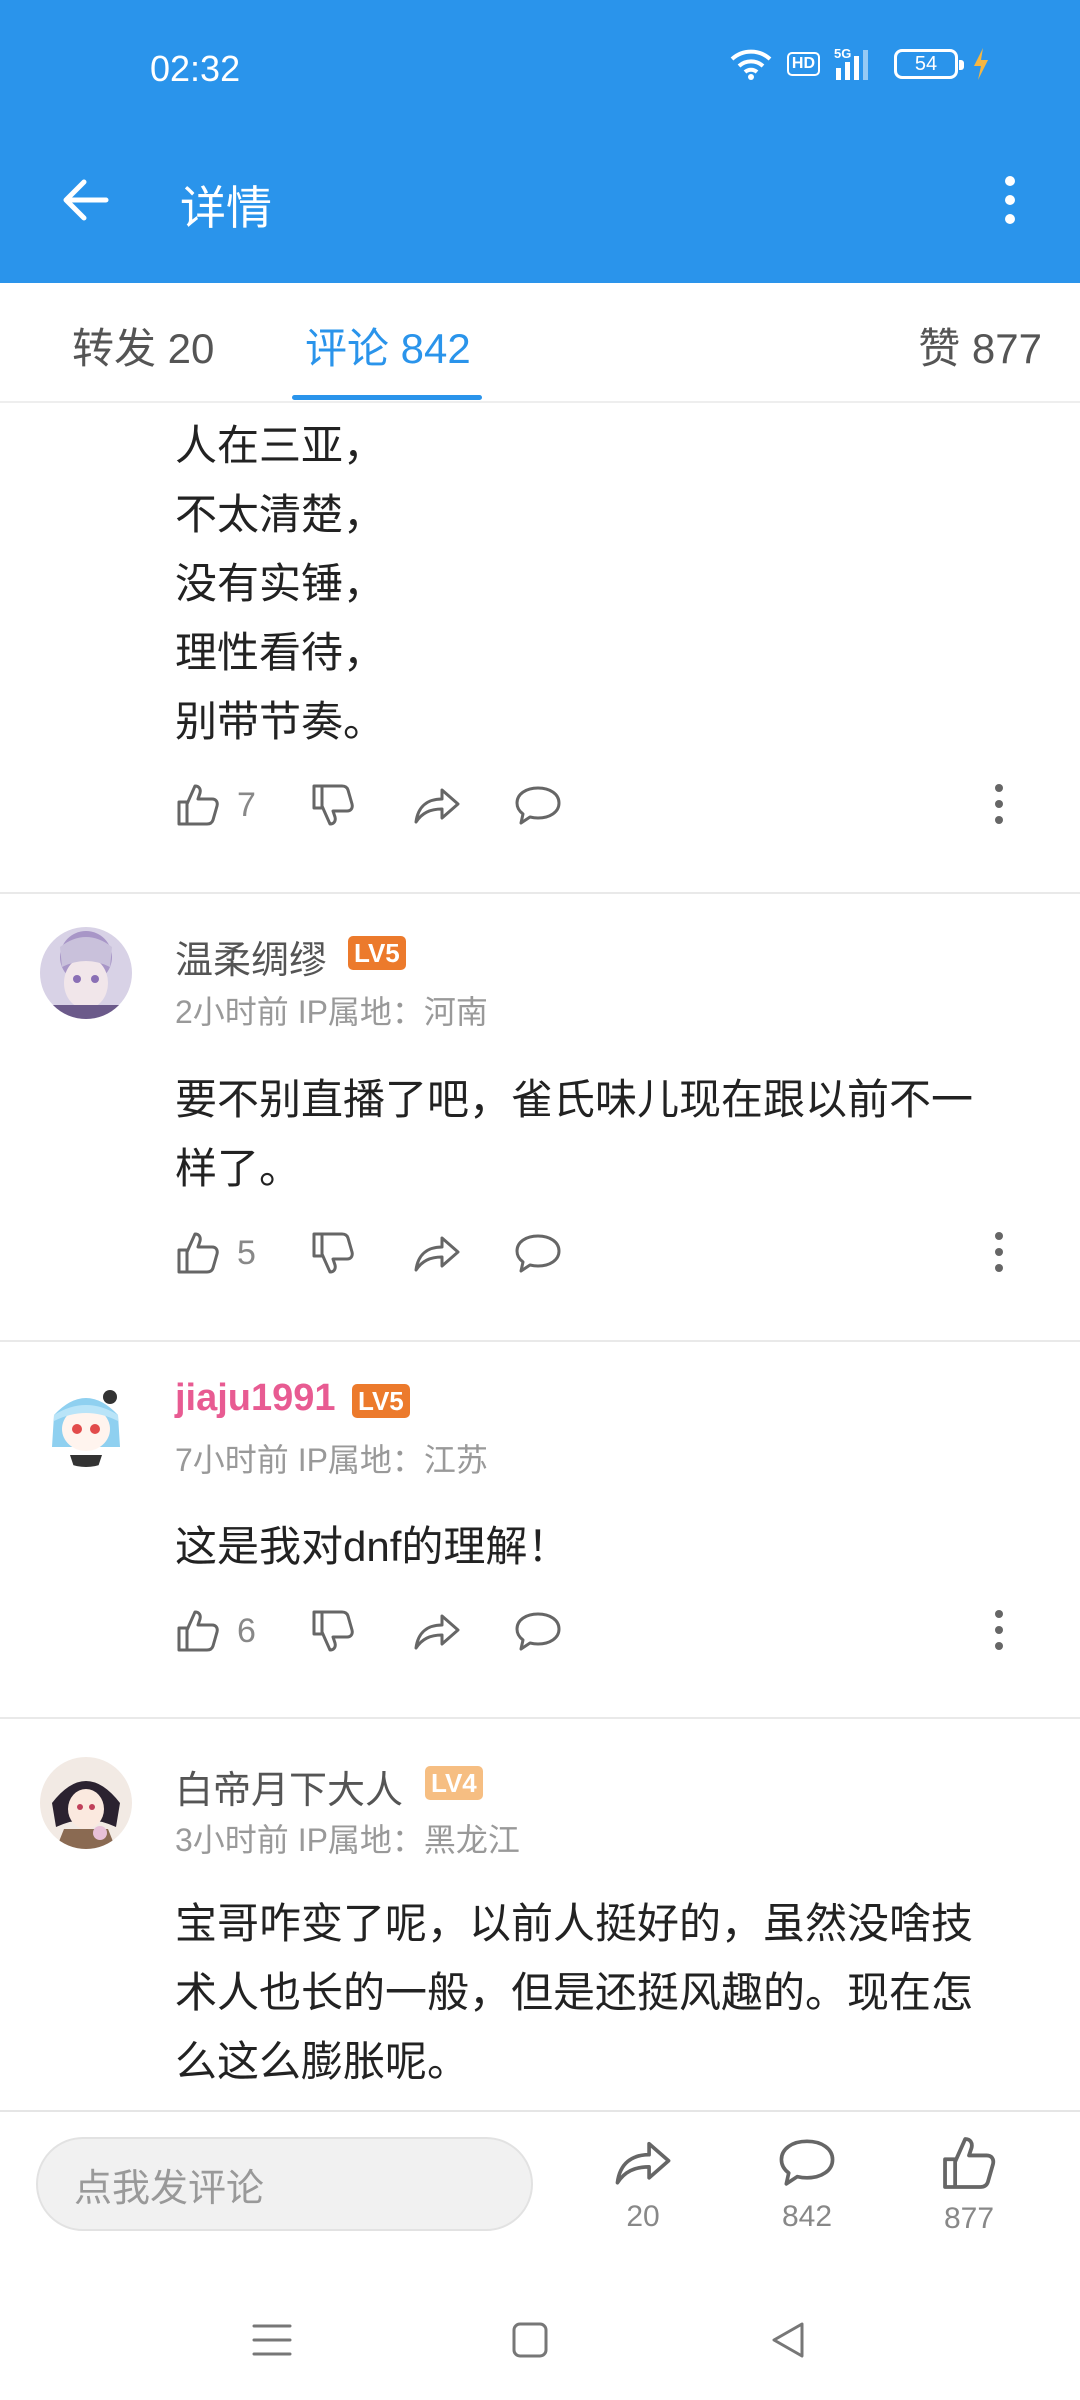  I want to click on comment-input: 点我发评论, so click(284, 2184).